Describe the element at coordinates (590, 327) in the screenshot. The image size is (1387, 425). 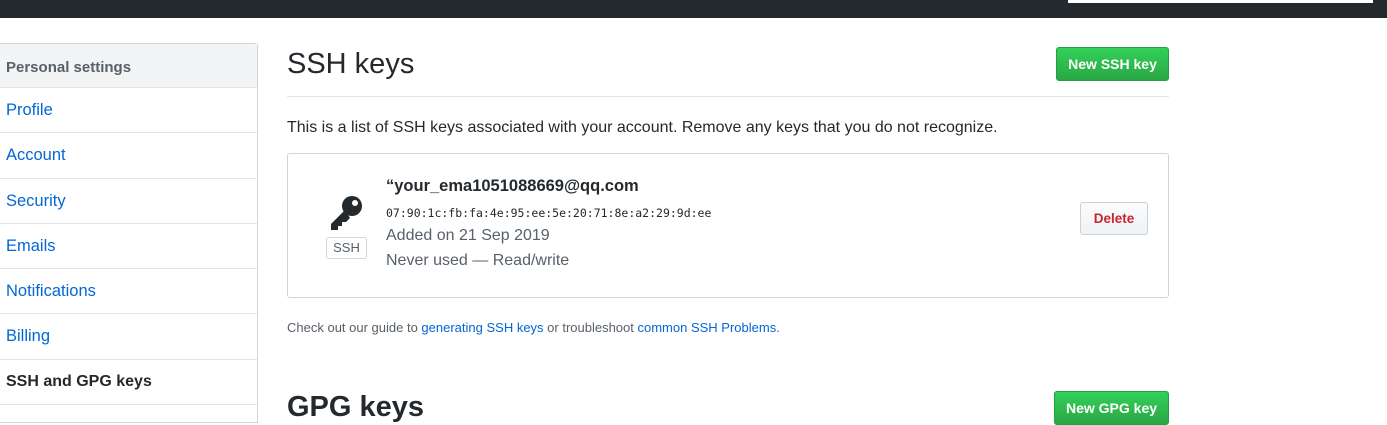
I see `guide-middle: or troubleshoot` at that location.